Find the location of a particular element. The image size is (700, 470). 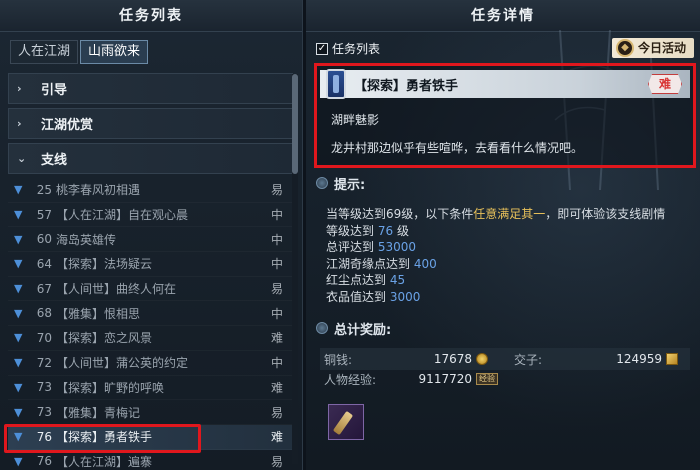

quest-tabs: 人在江湖 山雨欲来 is located at coordinates (80, 52).